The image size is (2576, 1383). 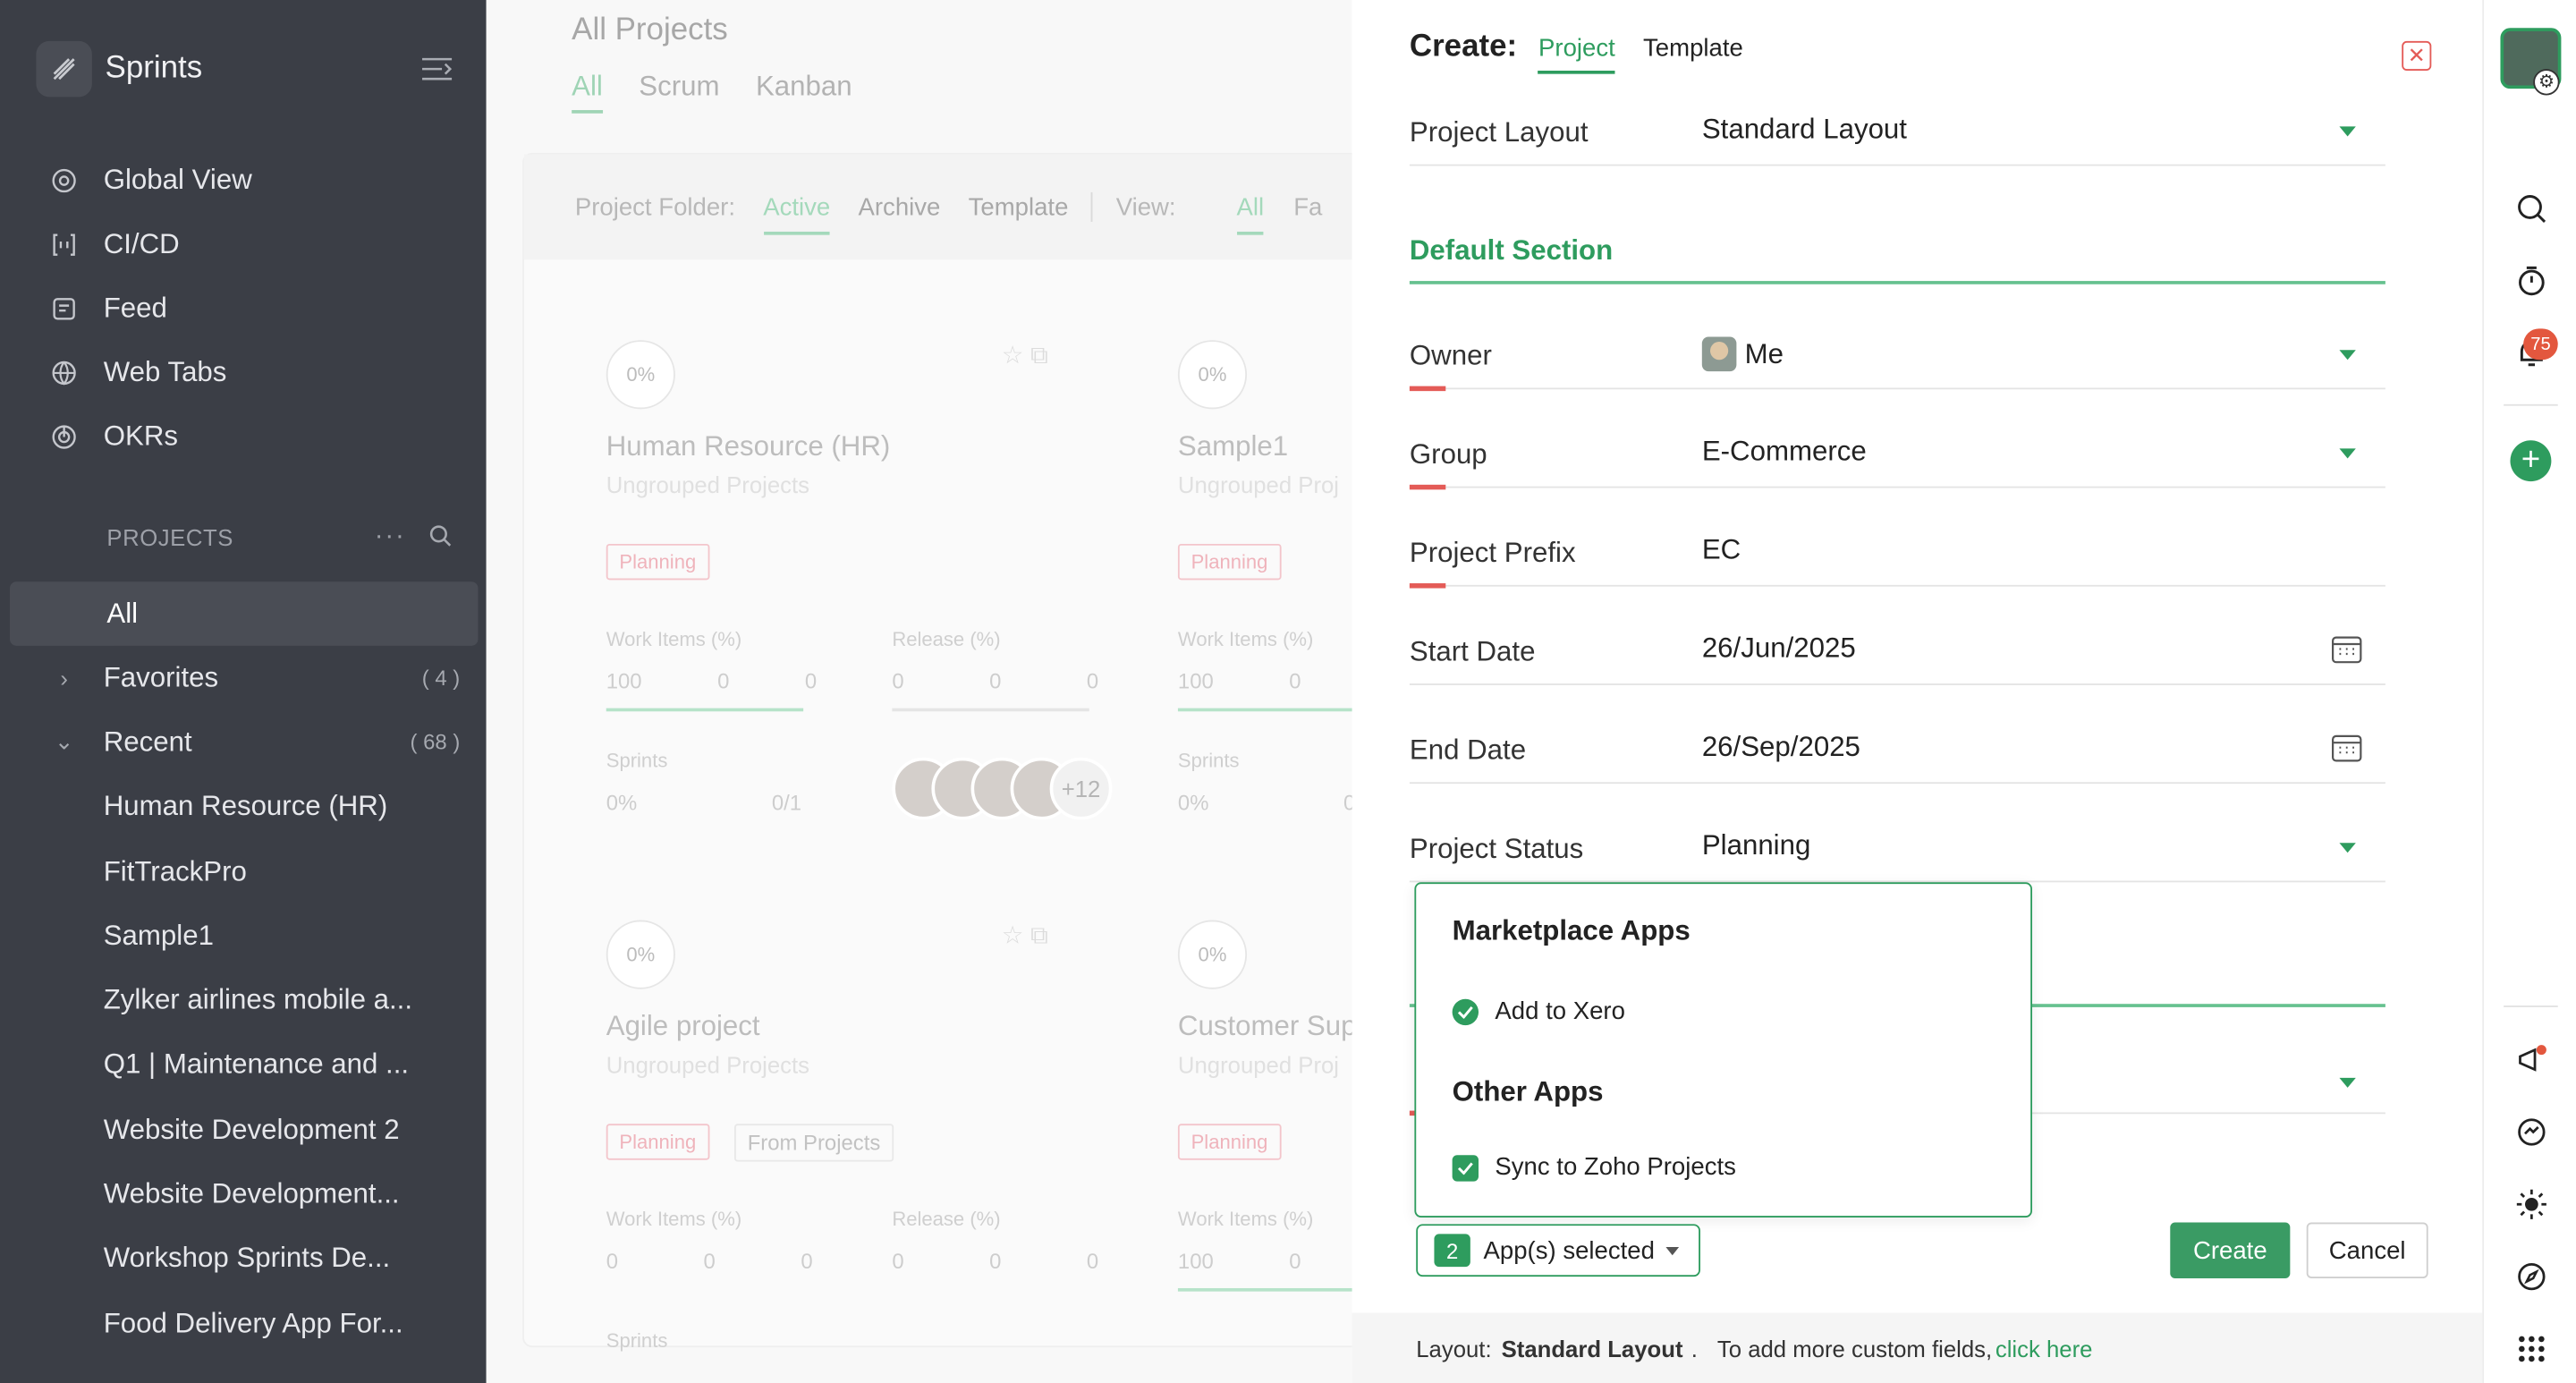 What do you see at coordinates (1897, 456) in the screenshot?
I see `group-field: Group E-Commerce` at bounding box center [1897, 456].